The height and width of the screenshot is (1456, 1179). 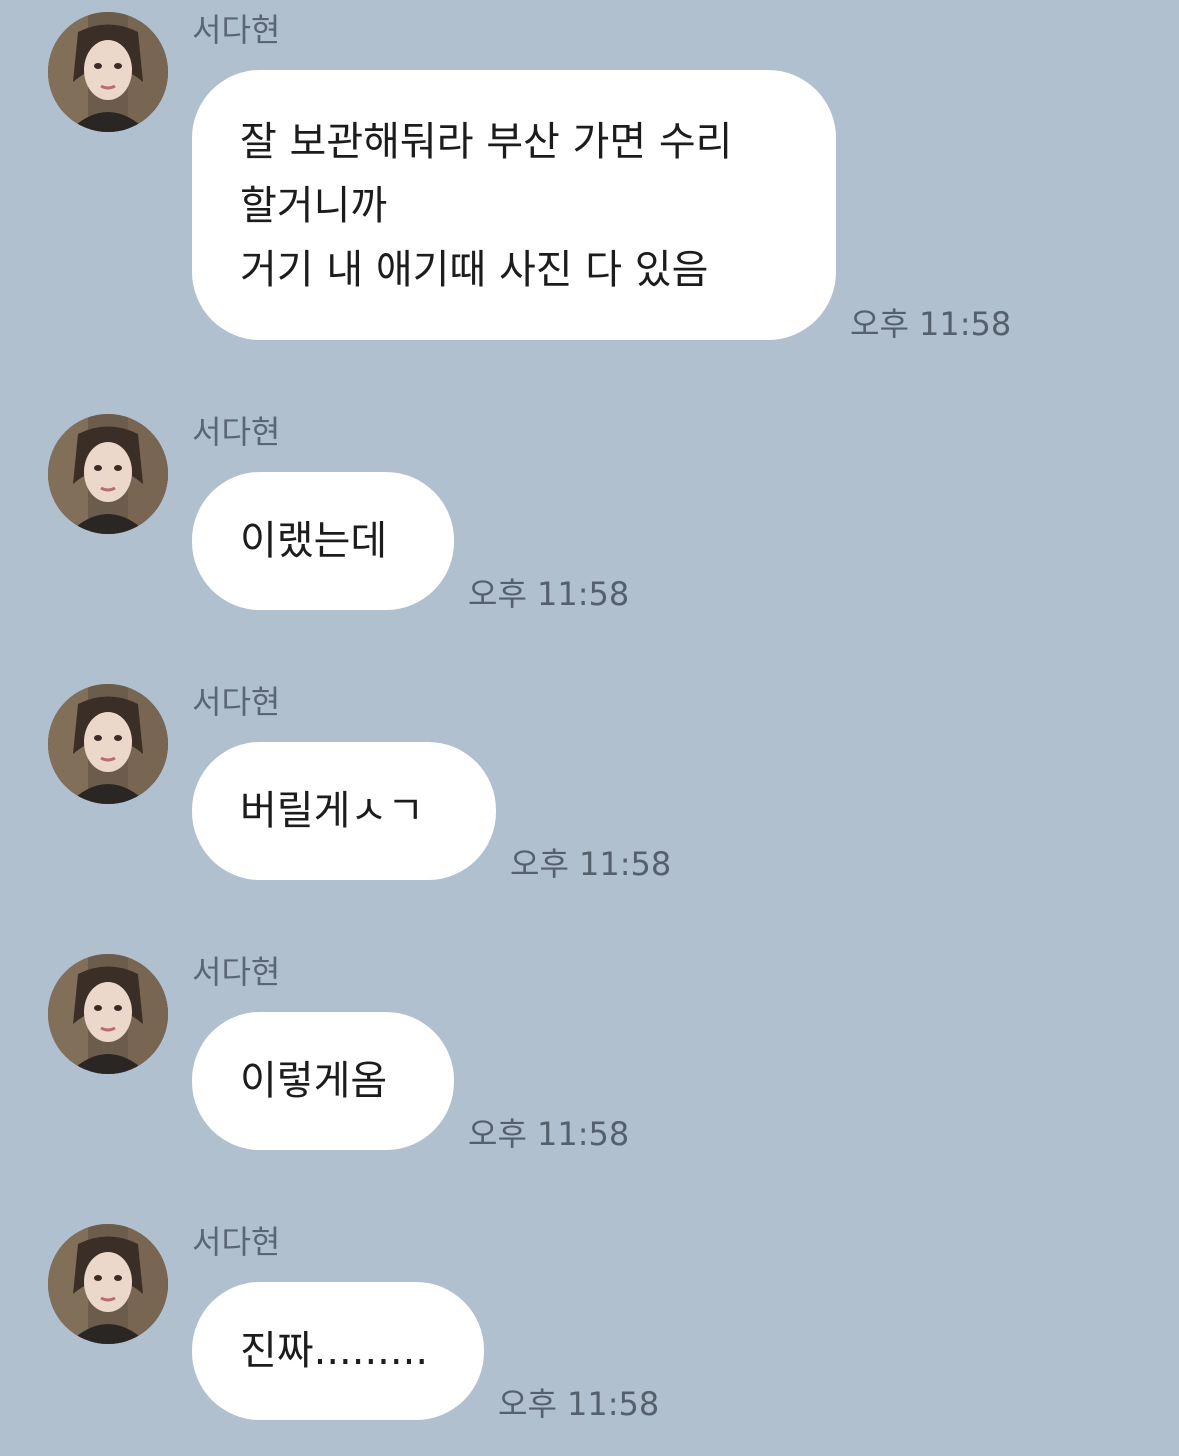 I want to click on message-bubble: 잘 보관해둬라 부산 가면 수리 할거니까 거기 내 애기때 사진 다 있음, so click(x=514, y=205).